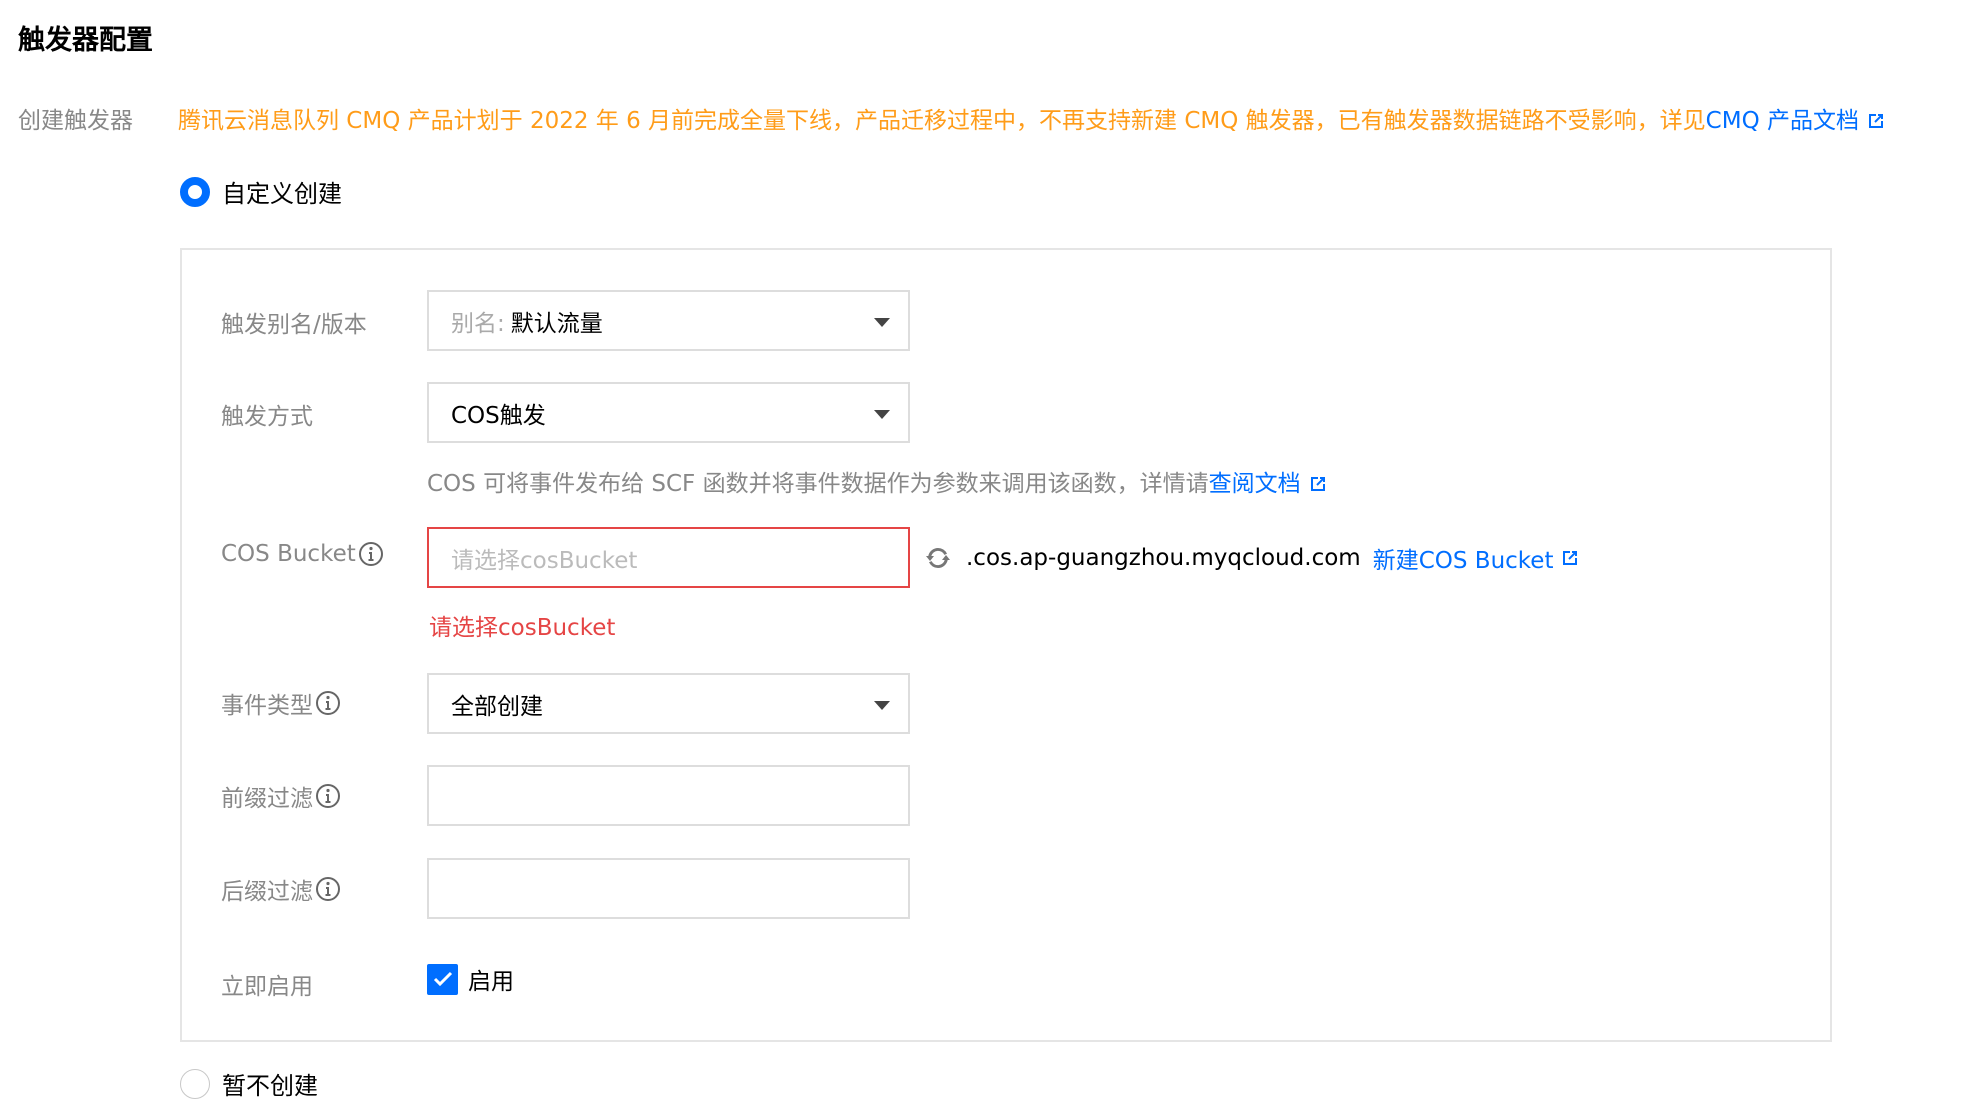  What do you see at coordinates (938, 558) in the screenshot?
I see `refresh-icon` at bounding box center [938, 558].